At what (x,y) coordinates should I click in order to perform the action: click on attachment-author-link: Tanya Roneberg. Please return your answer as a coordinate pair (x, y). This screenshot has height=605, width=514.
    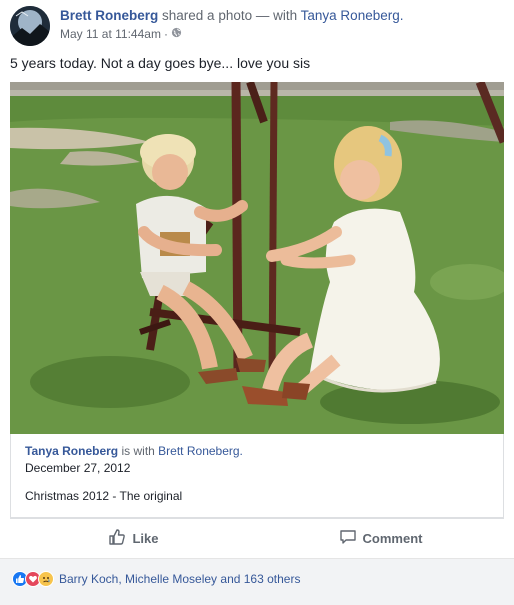
    Looking at the image, I should click on (71, 451).